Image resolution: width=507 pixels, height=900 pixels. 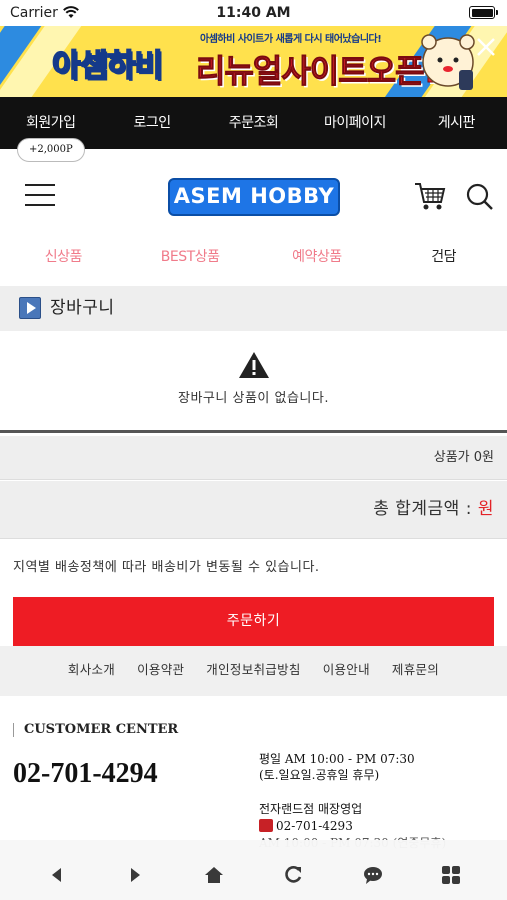 I want to click on refresh-icon, so click(x=293, y=875).